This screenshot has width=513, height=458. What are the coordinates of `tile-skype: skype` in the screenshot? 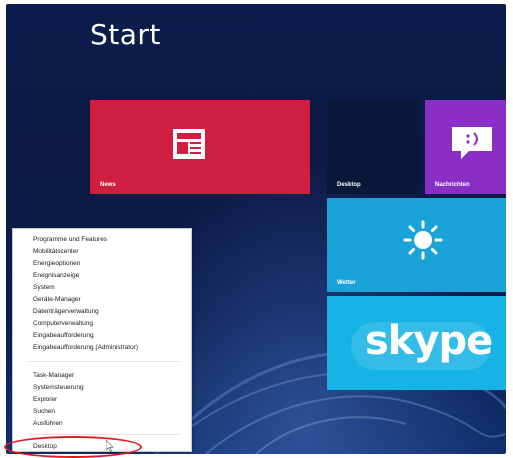 It's located at (416, 343).